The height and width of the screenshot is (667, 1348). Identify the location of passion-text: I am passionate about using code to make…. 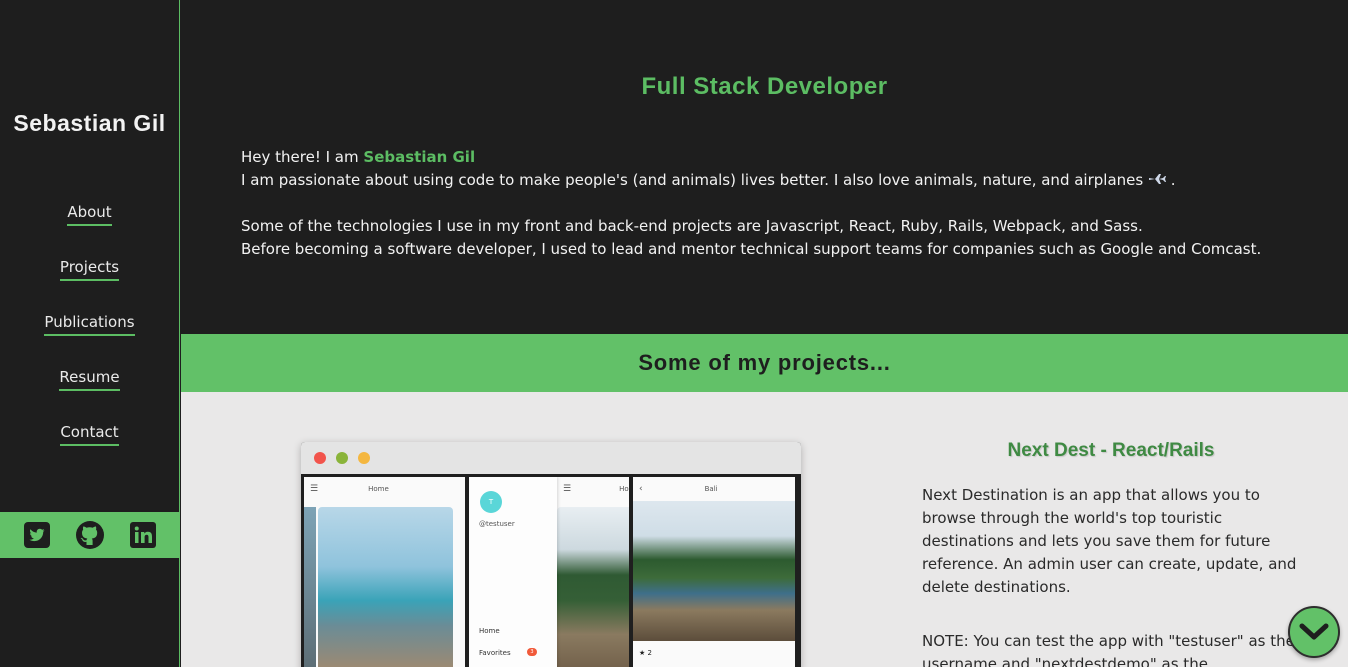
(692, 180).